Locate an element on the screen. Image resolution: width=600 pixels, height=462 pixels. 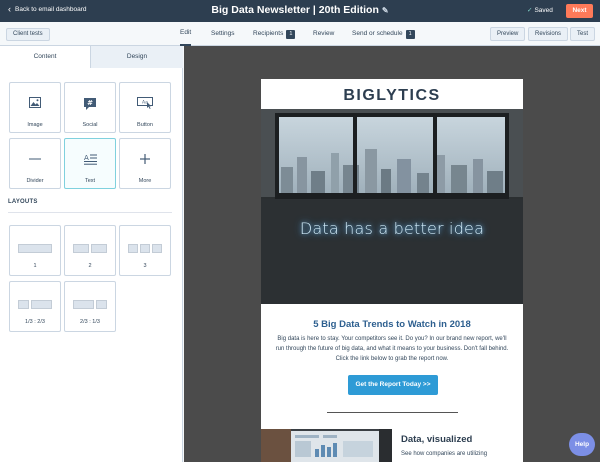
layout-label: 1 is located at coordinates (35, 266).